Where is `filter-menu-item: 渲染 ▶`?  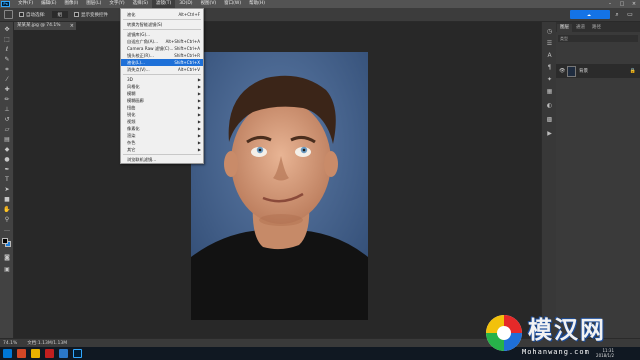 filter-menu-item: 渲染 ▶ is located at coordinates (162, 135).